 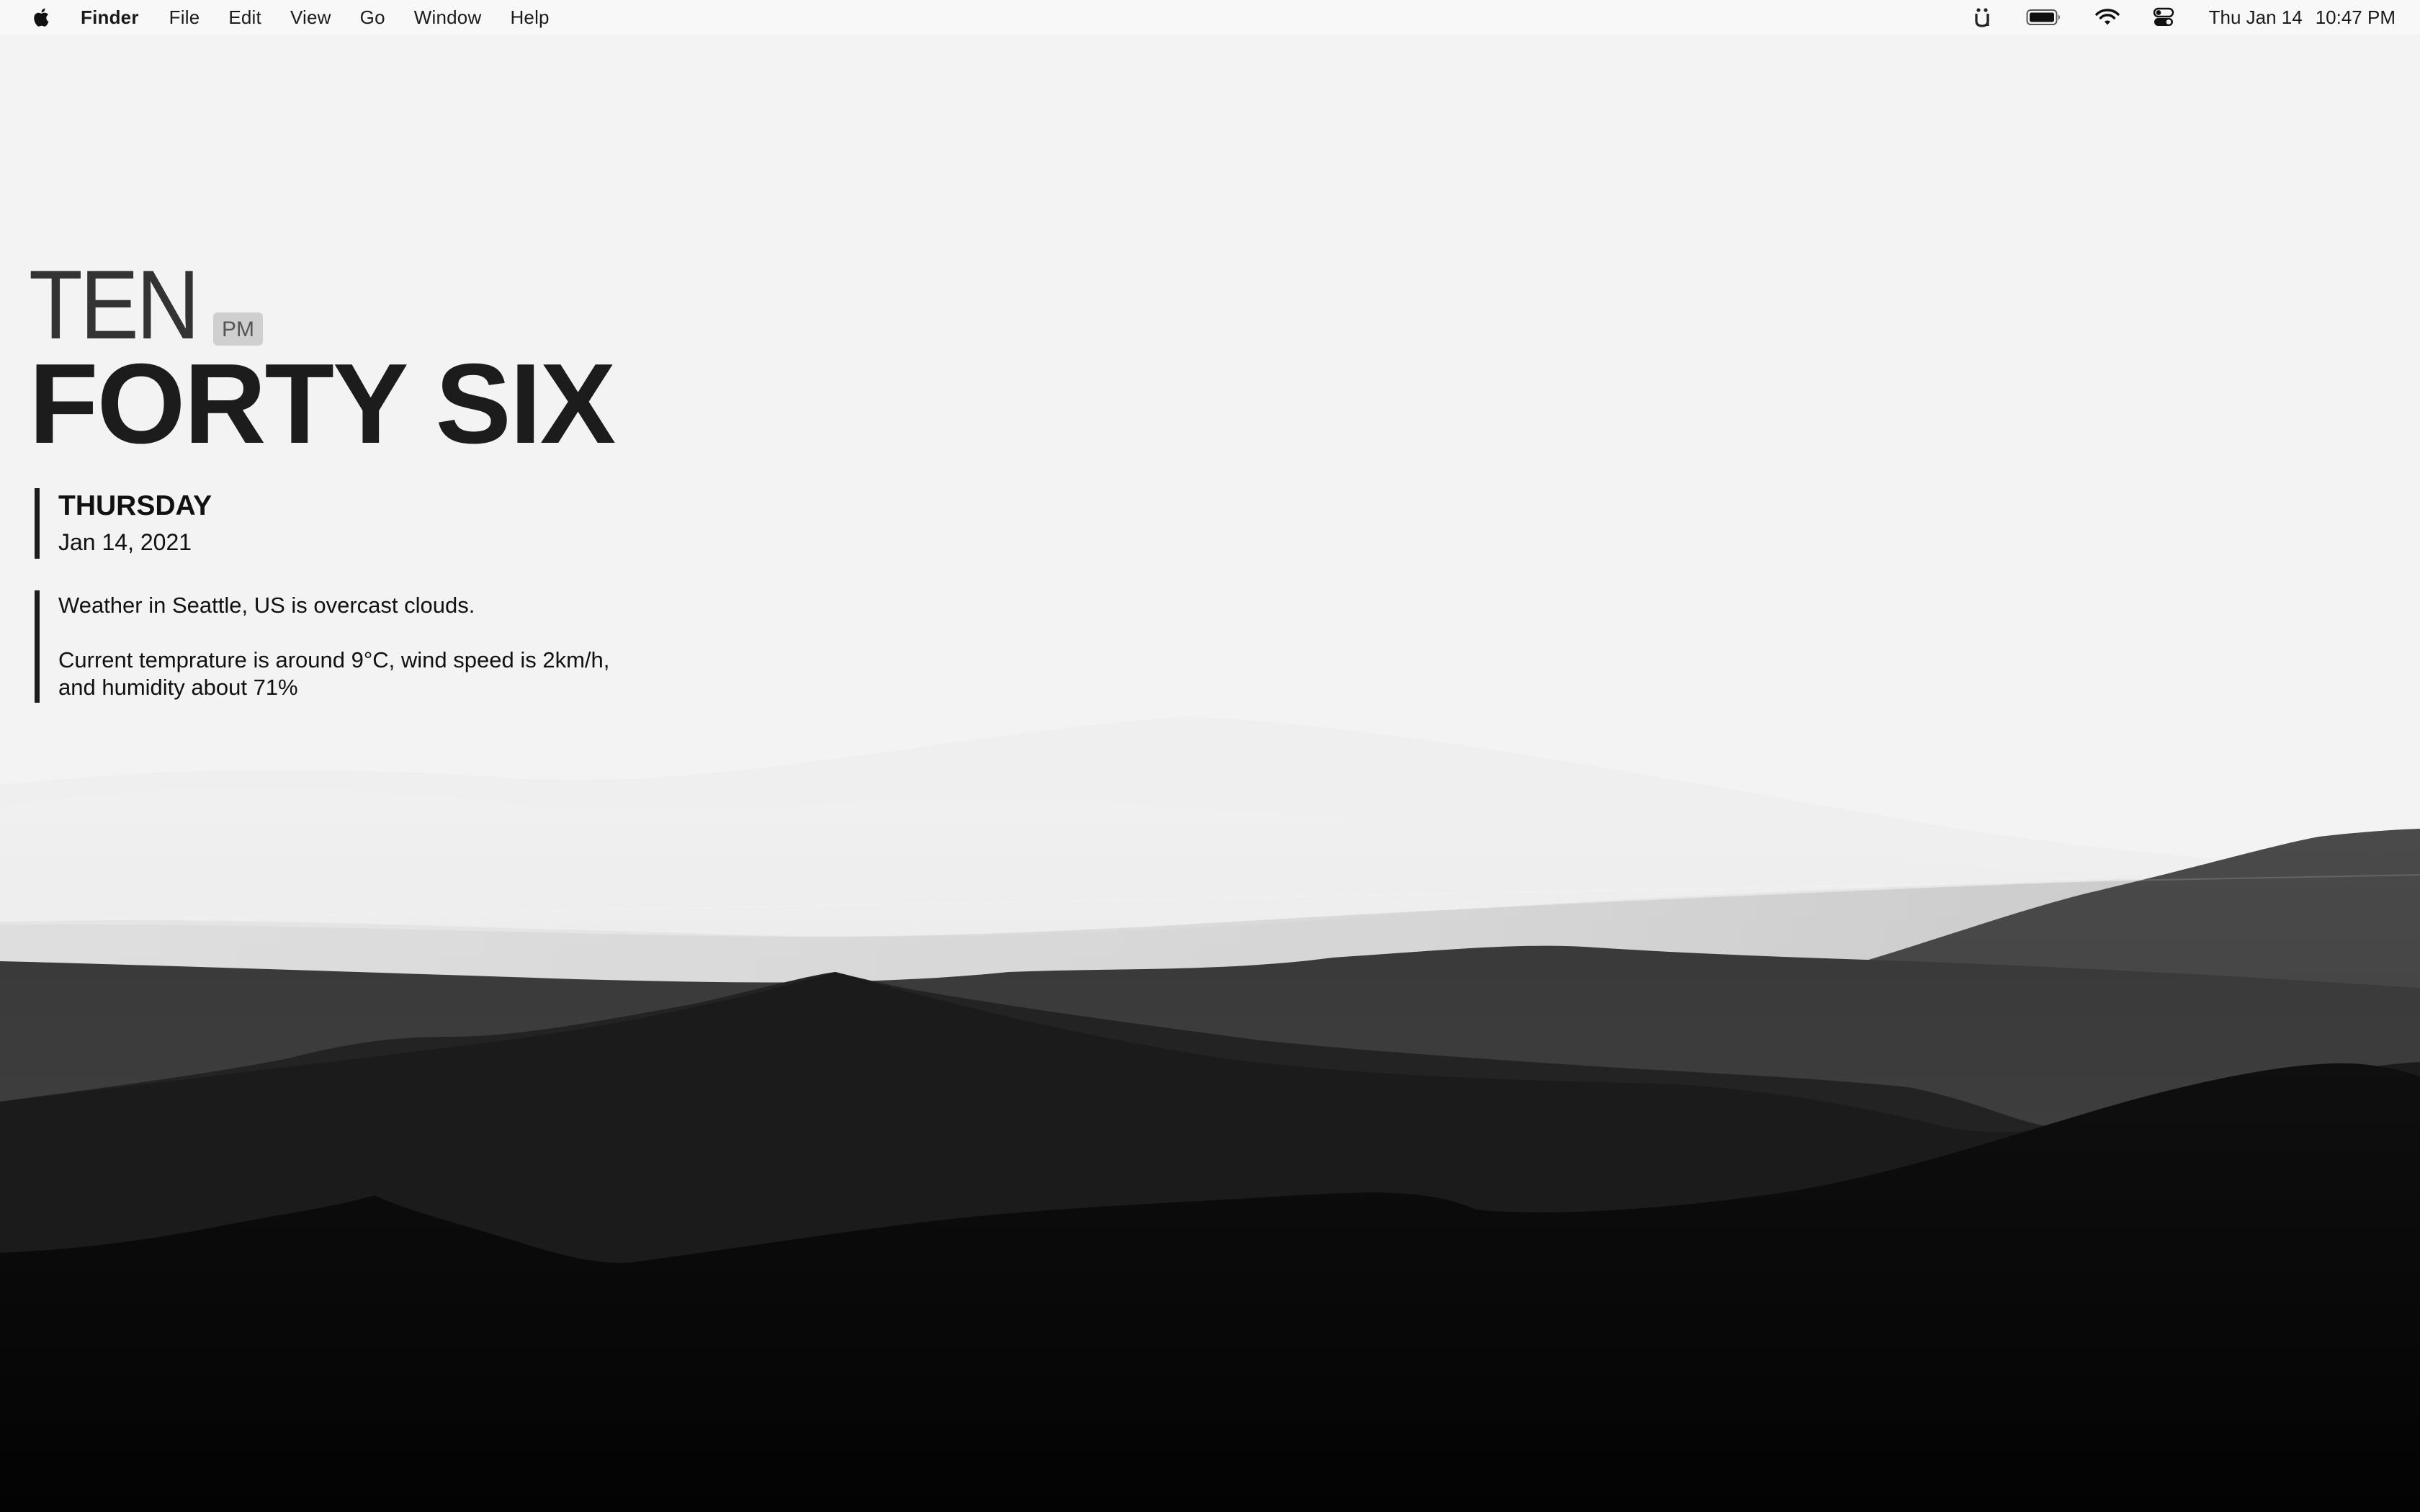 What do you see at coordinates (310, 17) in the screenshot?
I see `menu-view: View` at bounding box center [310, 17].